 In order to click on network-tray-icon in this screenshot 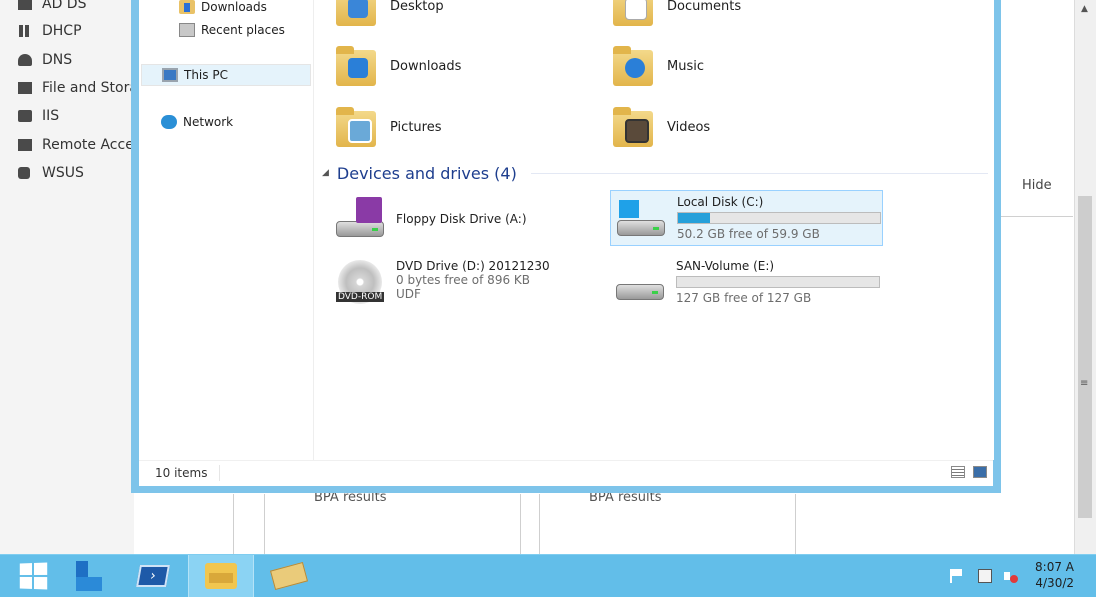, I will do `click(985, 576)`.